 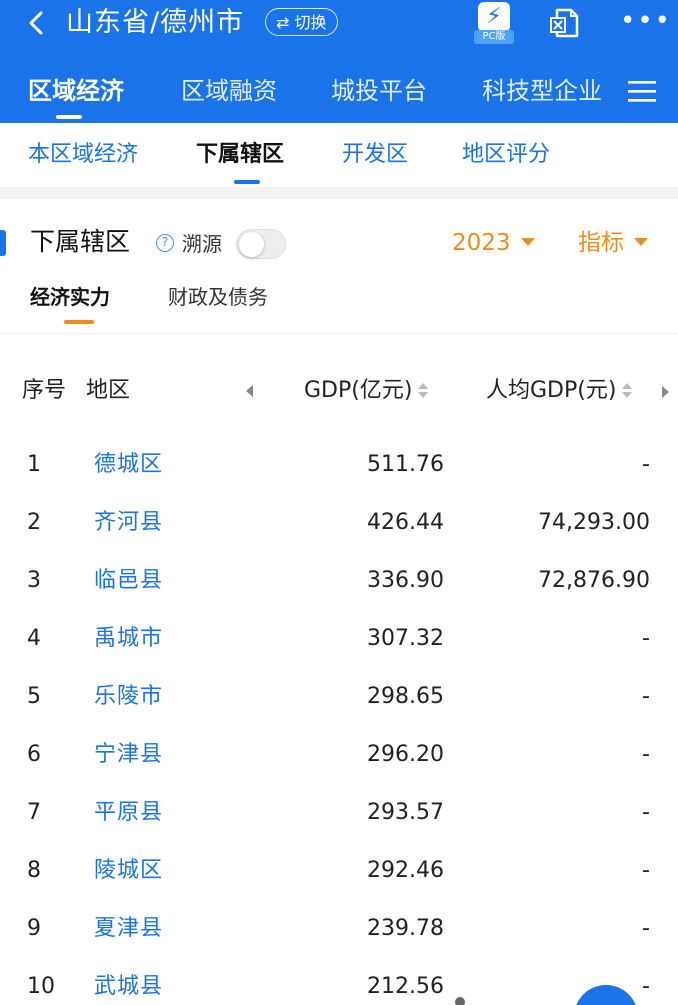 What do you see at coordinates (339, 24) in the screenshot?
I see `top-bar: 山东省/德州市 ⇄ 切换 ⚡ PC版 •••` at bounding box center [339, 24].